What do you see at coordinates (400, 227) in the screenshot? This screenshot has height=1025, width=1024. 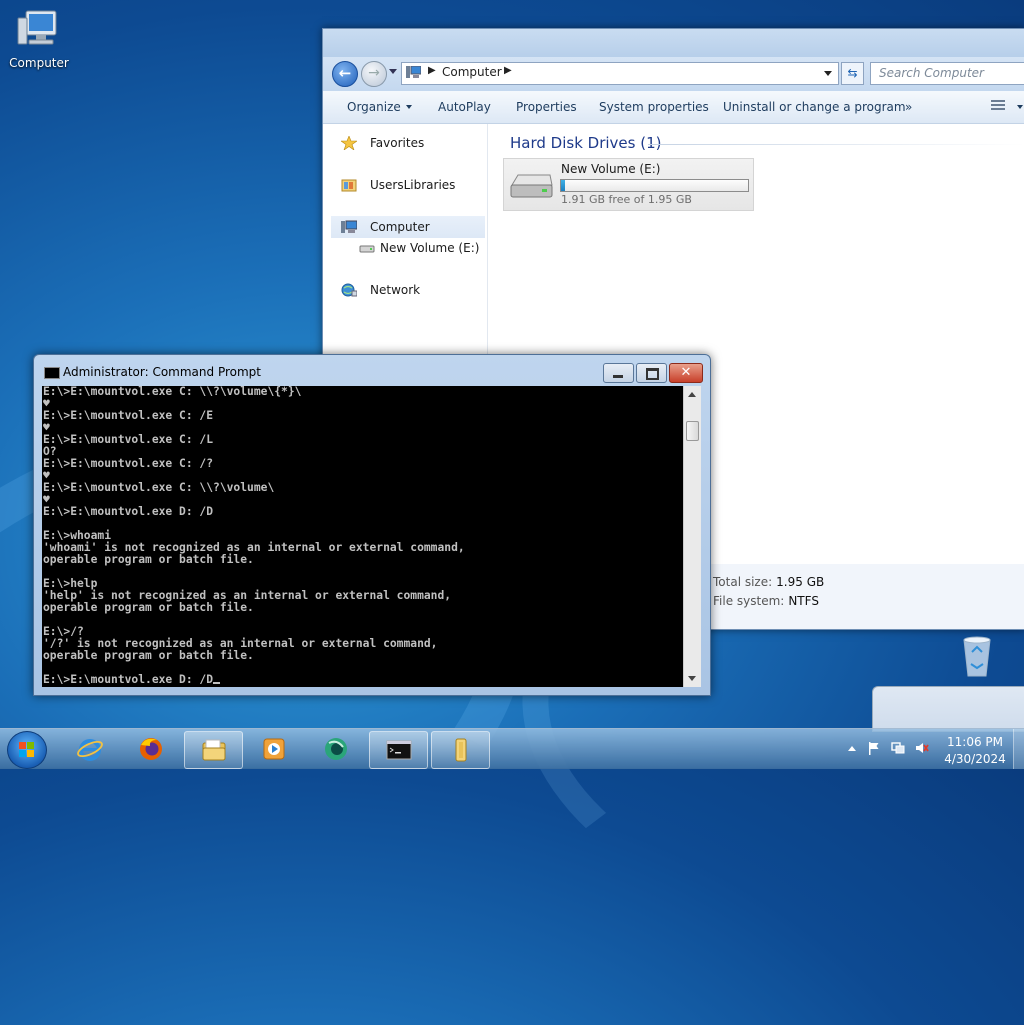 I see `nav-label: Computer` at bounding box center [400, 227].